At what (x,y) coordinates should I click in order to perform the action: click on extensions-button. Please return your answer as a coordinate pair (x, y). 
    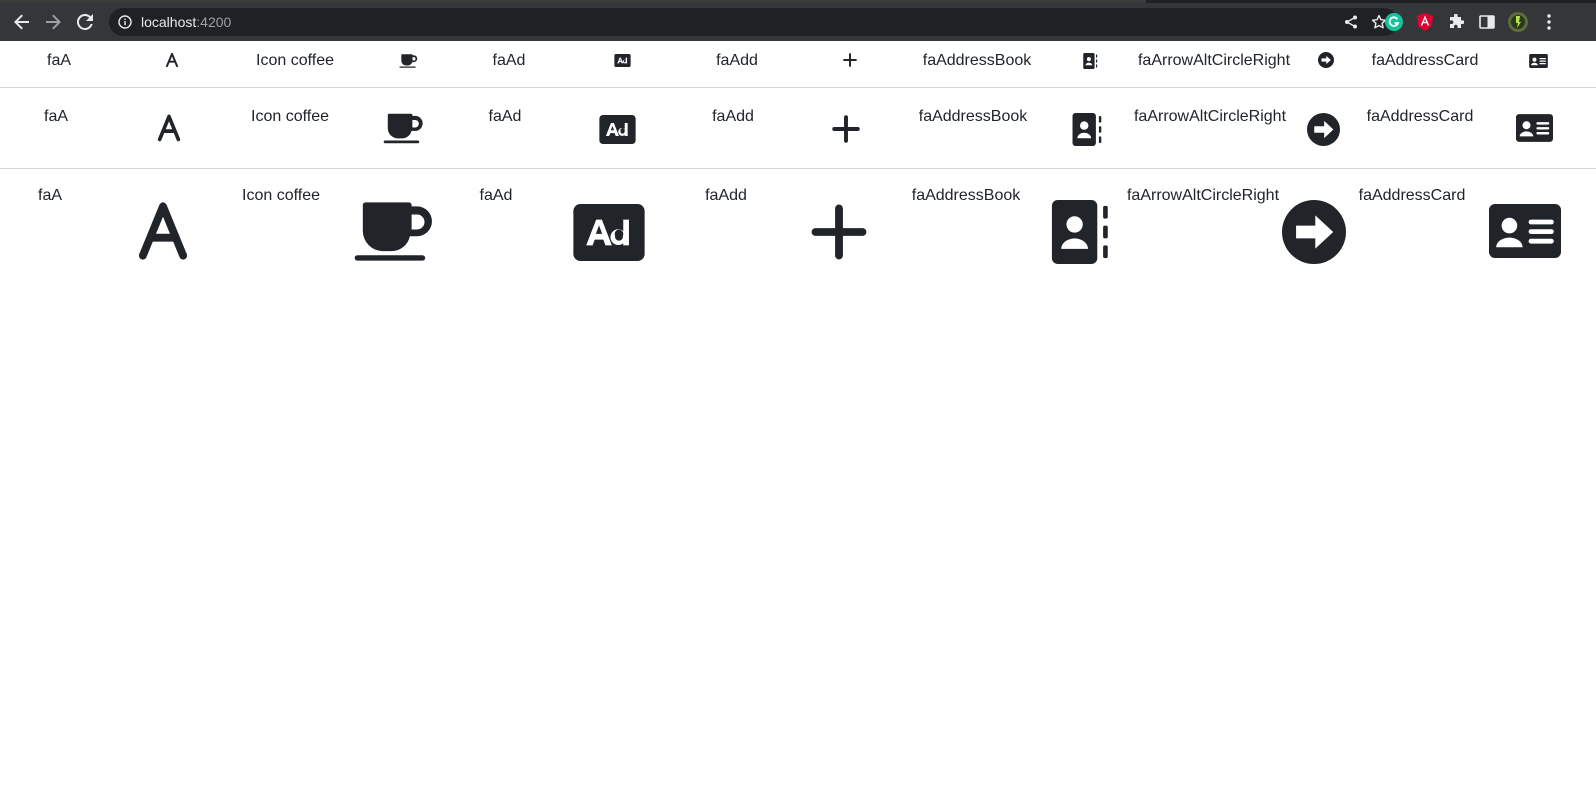
    Looking at the image, I should click on (1456, 22).